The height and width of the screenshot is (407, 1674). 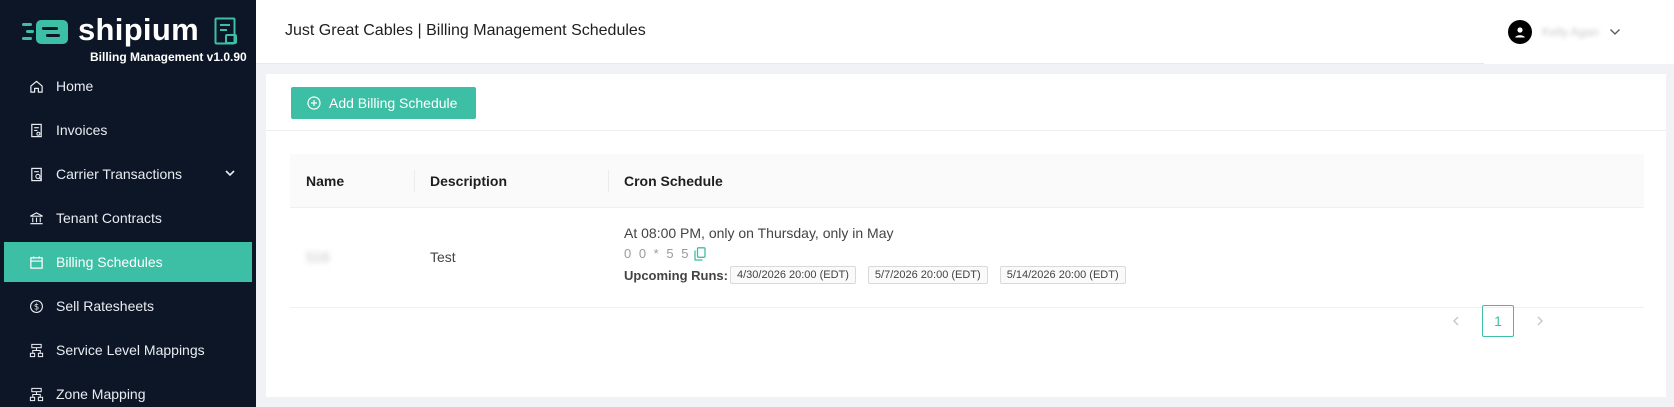 I want to click on app-version: Billing Management v1.0.90, so click(x=168, y=57).